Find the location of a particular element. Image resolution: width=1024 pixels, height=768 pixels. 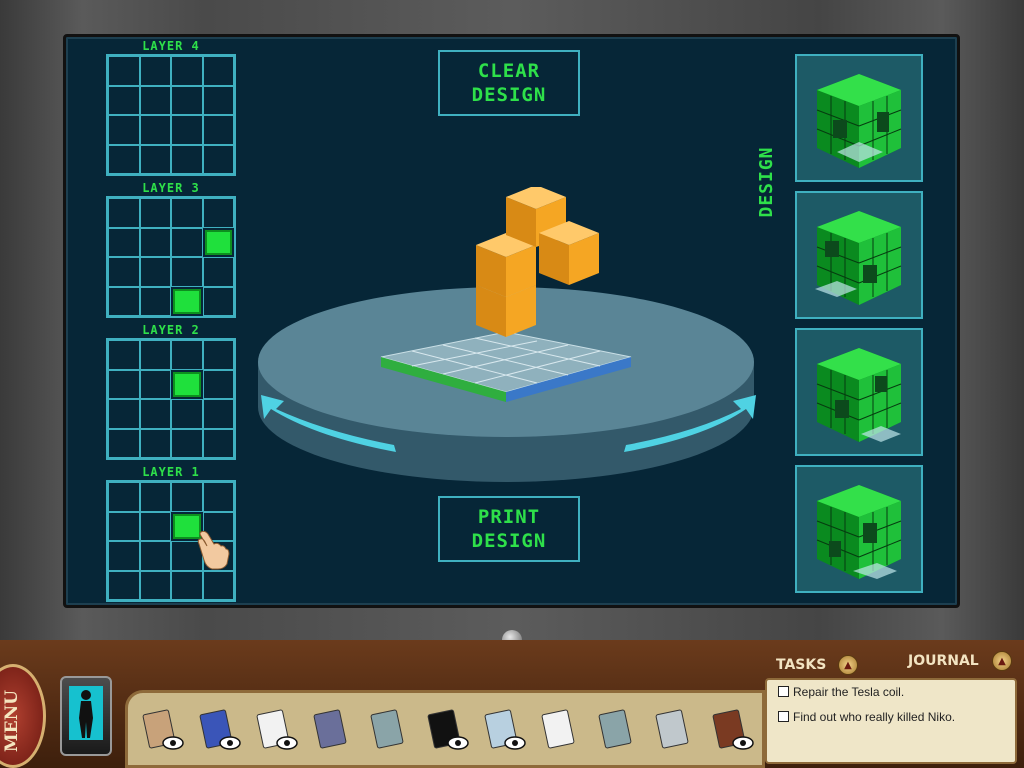

task-item: Find out who really killed Niko. is located at coordinates (868, 717).